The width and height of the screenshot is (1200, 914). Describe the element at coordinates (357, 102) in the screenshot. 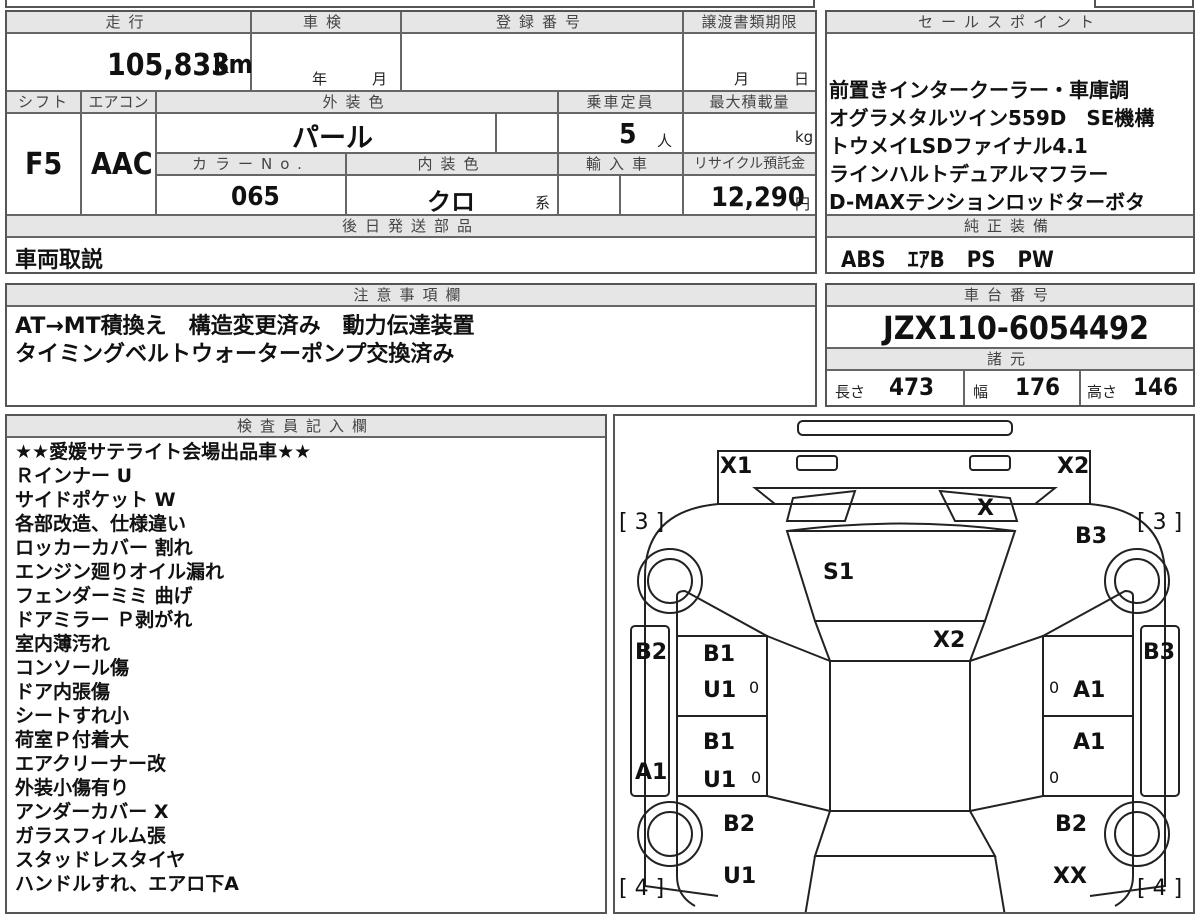

I see `exterior-color-label: 外装色` at that location.